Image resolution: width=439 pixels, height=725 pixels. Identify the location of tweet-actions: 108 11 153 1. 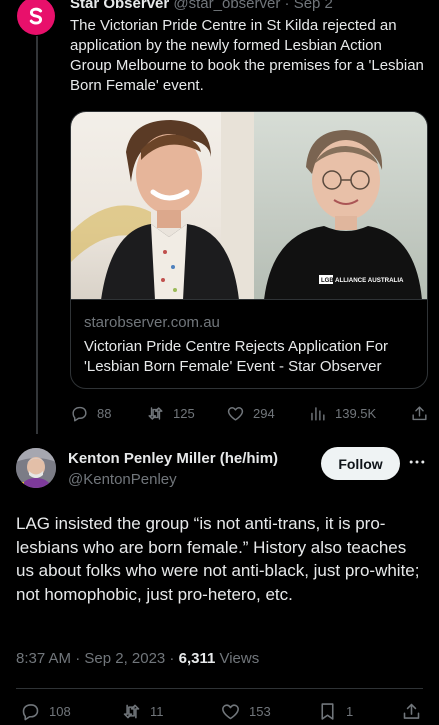
(222, 711).